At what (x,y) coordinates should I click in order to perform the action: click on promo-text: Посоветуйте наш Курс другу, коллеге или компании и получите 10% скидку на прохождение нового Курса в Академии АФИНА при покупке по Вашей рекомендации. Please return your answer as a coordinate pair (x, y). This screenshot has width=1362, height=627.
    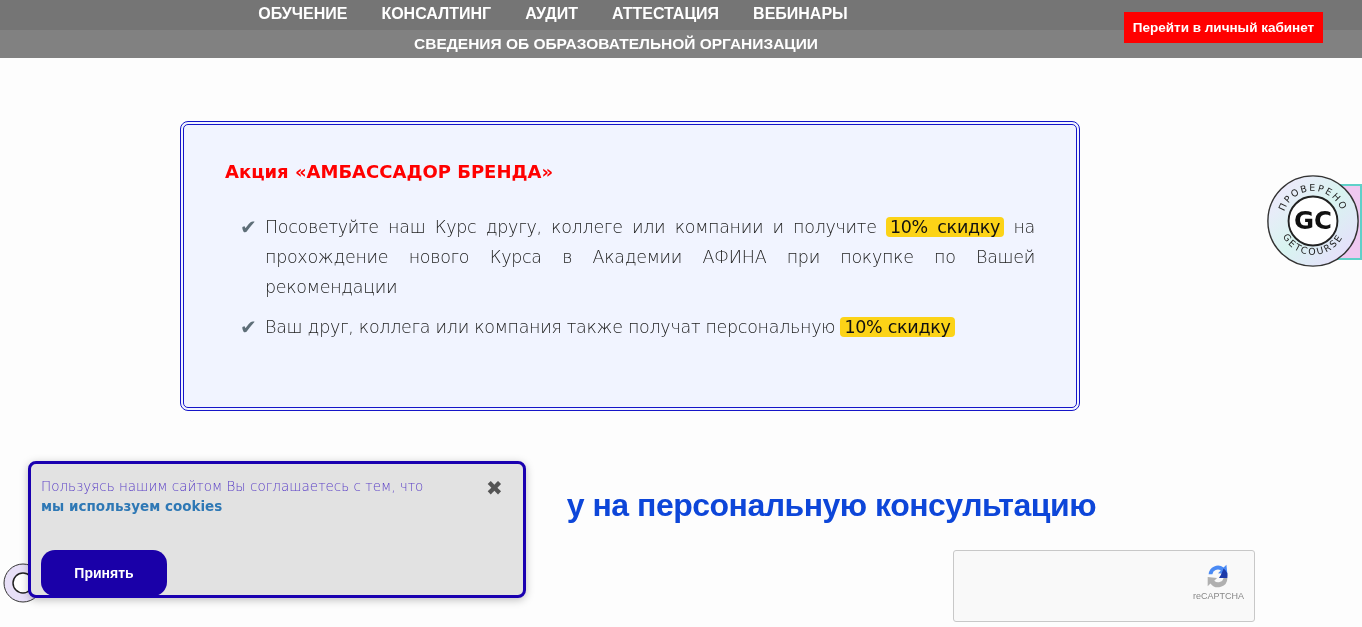
    Looking at the image, I should click on (650, 257).